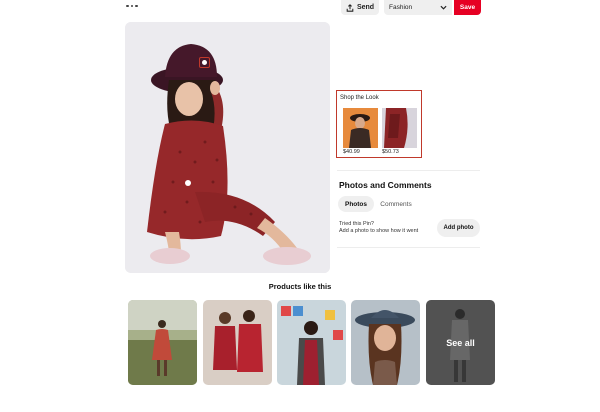 Image resolution: width=600 pixels, height=412 pixels. Describe the element at coordinates (365, 7) in the screenshot. I see `send-label: Send` at that location.